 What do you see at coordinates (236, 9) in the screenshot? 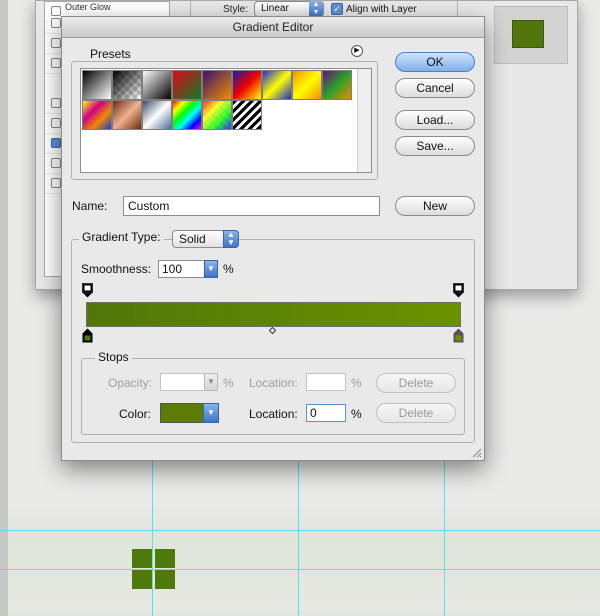
I see `style-label: Style:` at bounding box center [236, 9].